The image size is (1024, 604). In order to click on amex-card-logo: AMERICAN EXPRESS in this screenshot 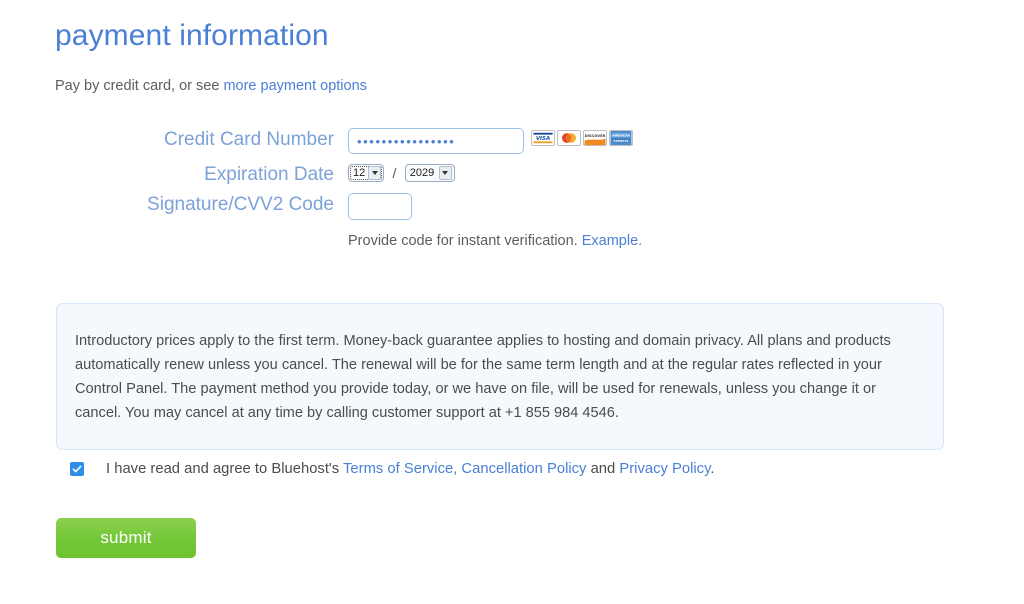, I will do `click(621, 138)`.